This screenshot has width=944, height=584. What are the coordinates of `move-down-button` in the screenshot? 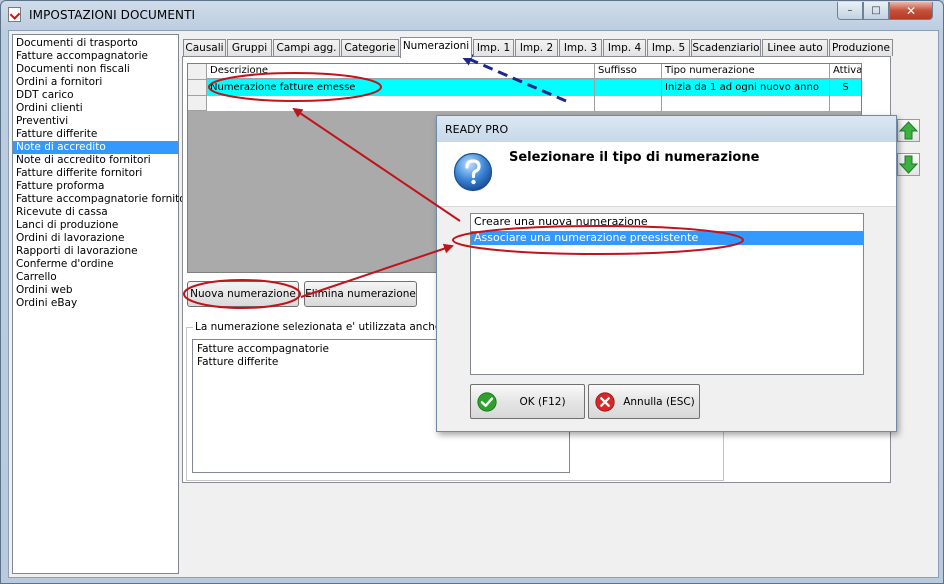 It's located at (908, 164).